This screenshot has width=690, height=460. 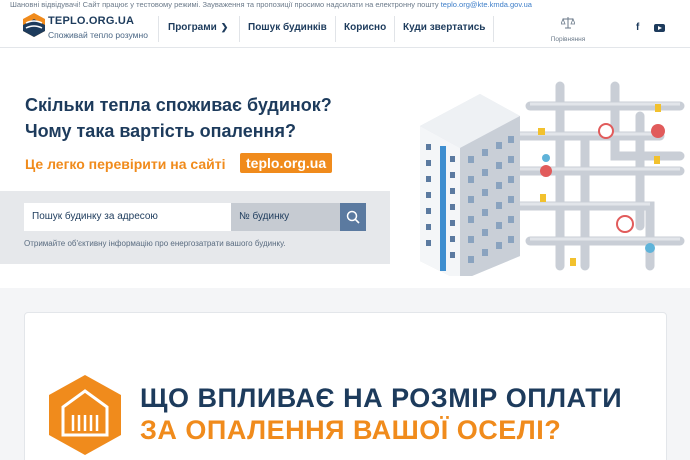 What do you see at coordinates (568, 23) in the screenshot?
I see `scales-icon` at bounding box center [568, 23].